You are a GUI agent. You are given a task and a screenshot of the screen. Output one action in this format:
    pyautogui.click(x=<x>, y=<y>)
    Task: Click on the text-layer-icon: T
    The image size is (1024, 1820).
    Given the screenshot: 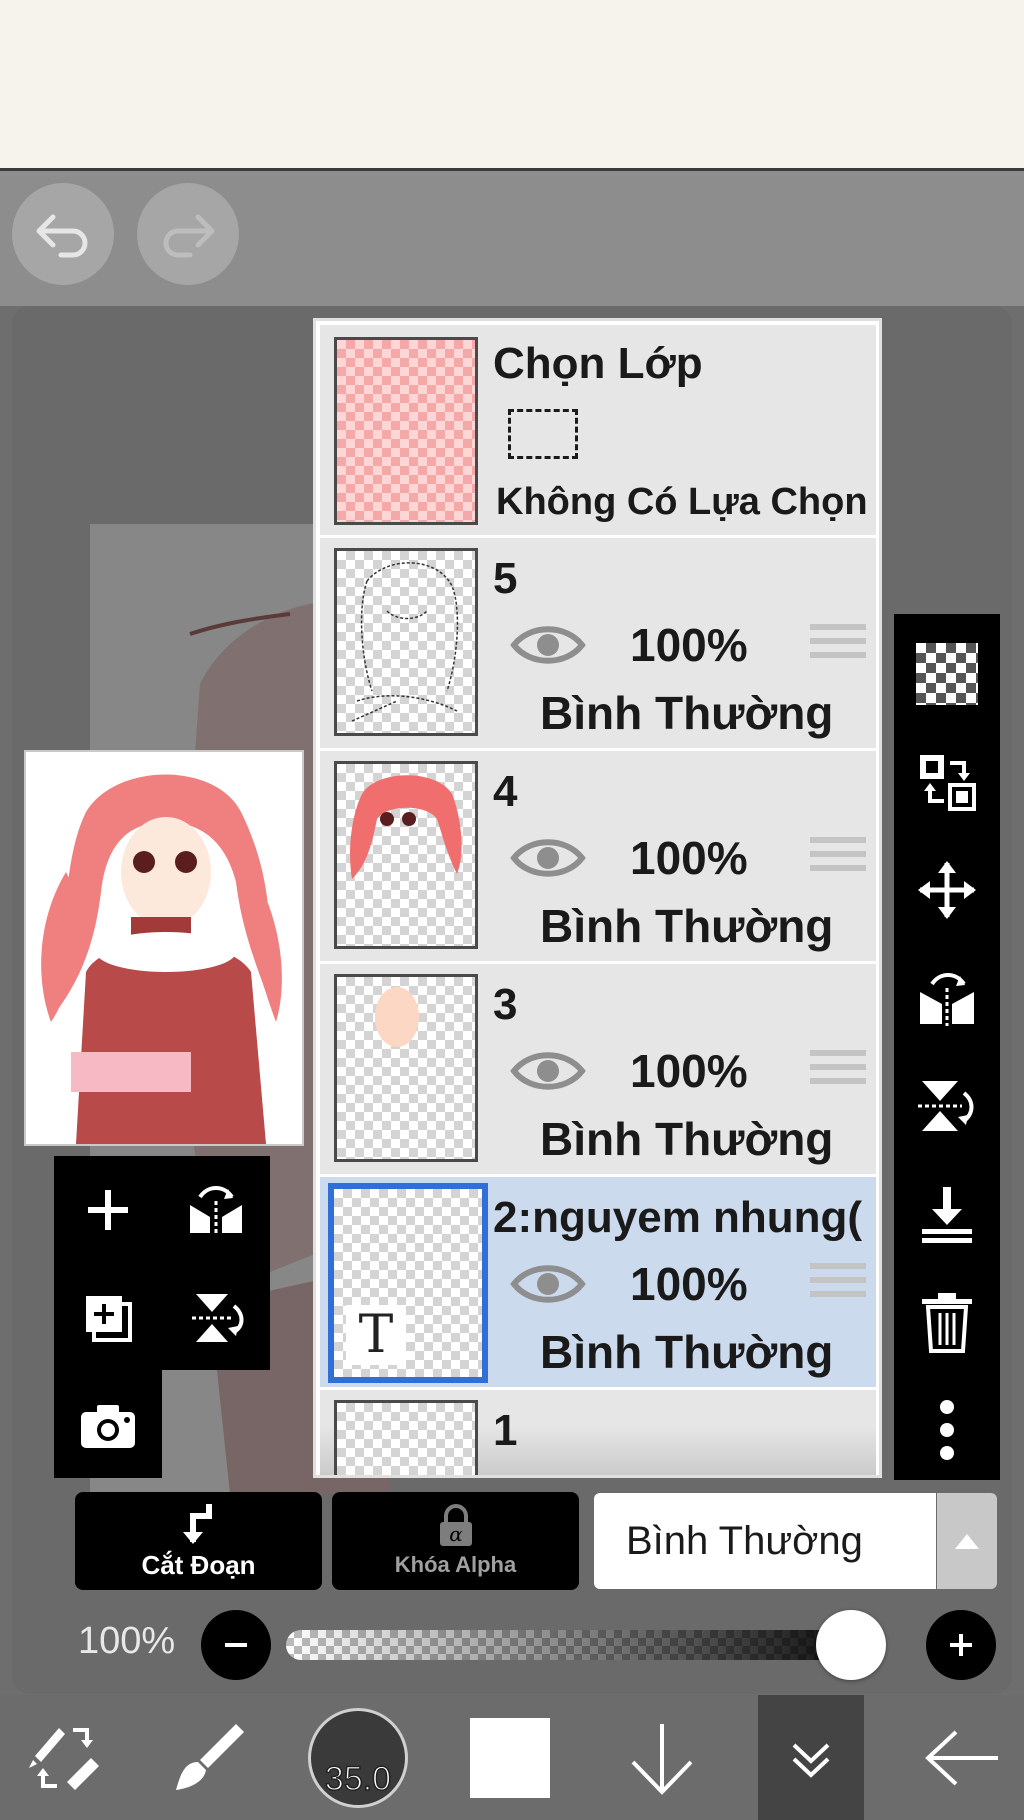 What is the action you would take?
    pyautogui.click(x=376, y=1335)
    